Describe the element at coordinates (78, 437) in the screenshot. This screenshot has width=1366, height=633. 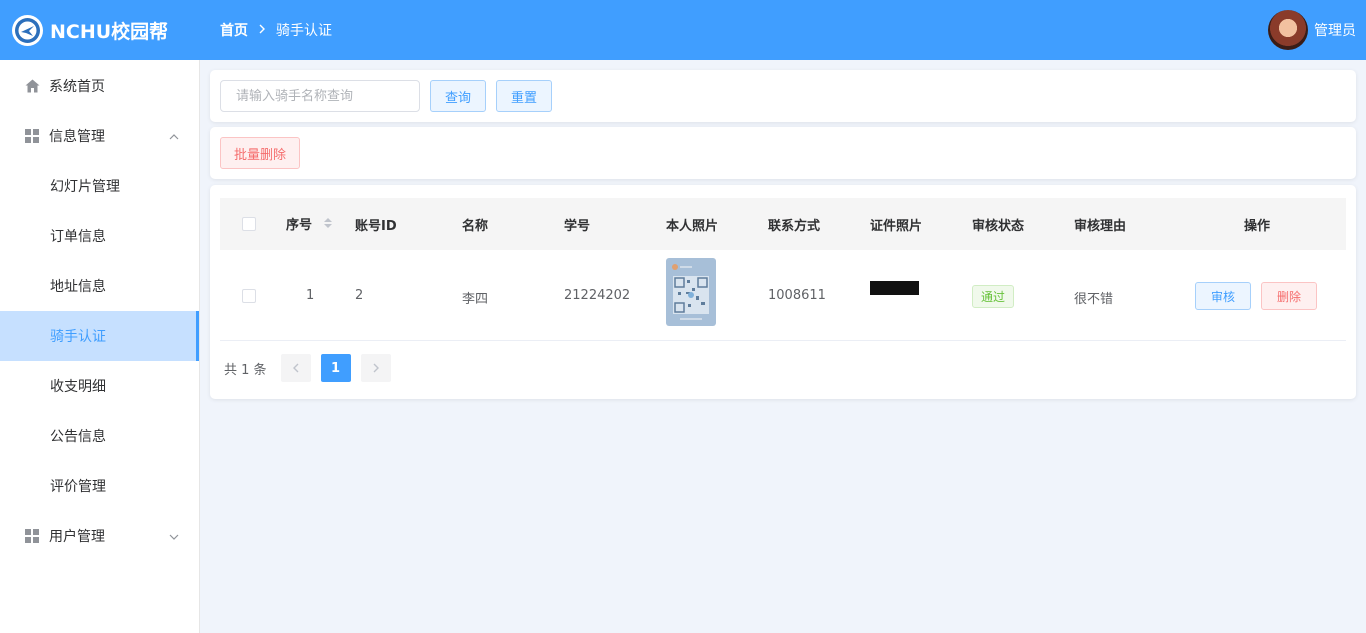
I see `sidebar-item-label: 公告信息` at that location.